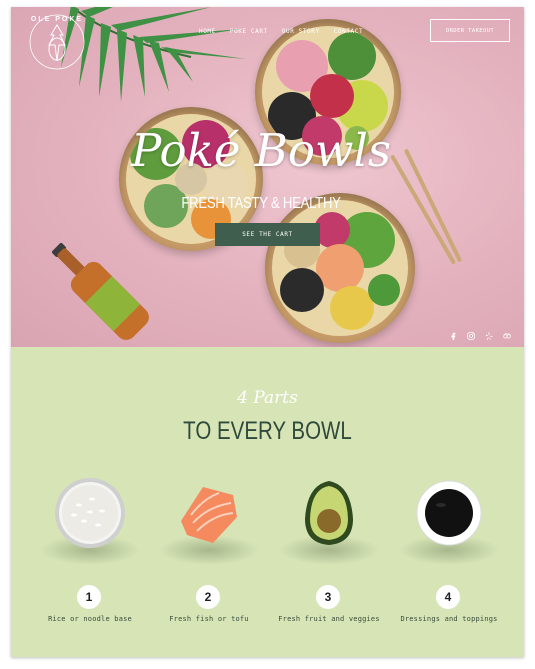 This screenshot has height=669, width=535. I want to click on rice-bowl-icon, so click(90, 513).